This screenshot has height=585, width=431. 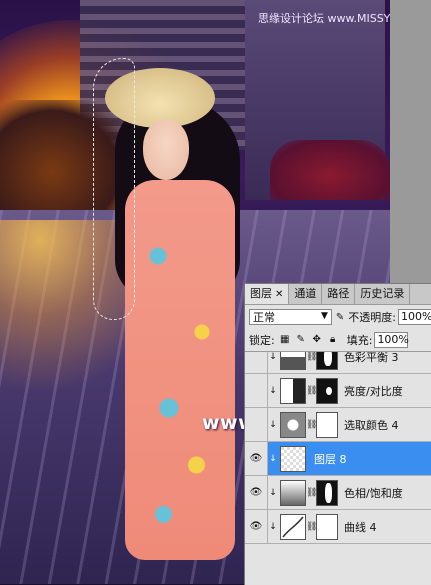 What do you see at coordinates (391, 340) in the screenshot?
I see `fill-input: 100%` at bounding box center [391, 340].